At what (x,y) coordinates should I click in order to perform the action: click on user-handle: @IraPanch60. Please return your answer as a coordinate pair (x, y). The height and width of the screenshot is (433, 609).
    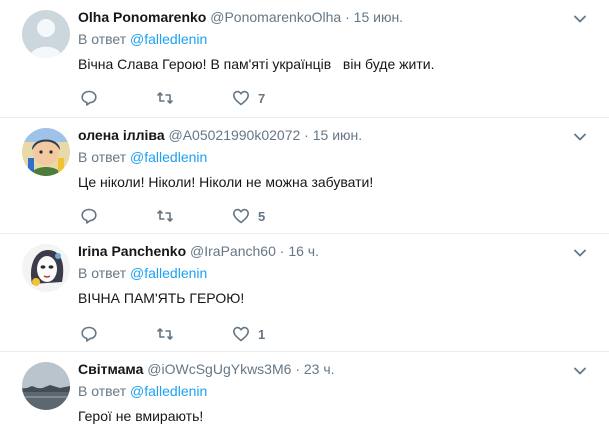
    Looking at the image, I should click on (233, 251).